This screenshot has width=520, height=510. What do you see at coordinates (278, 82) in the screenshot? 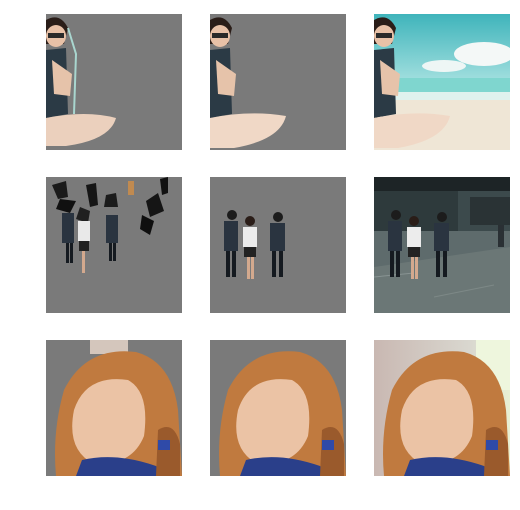
I see `beach-refined-mask-image` at bounding box center [278, 82].